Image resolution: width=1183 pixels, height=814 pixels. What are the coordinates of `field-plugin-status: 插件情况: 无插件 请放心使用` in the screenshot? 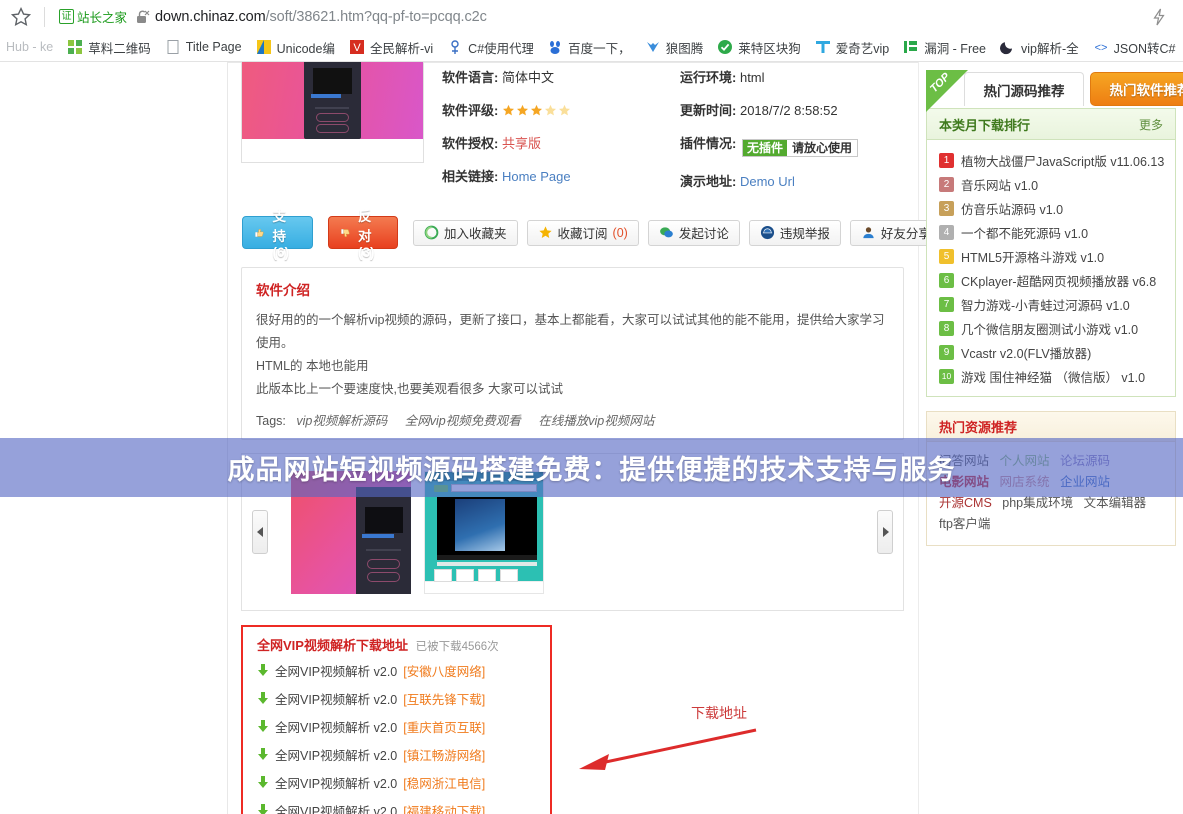 It's located at (799, 146).